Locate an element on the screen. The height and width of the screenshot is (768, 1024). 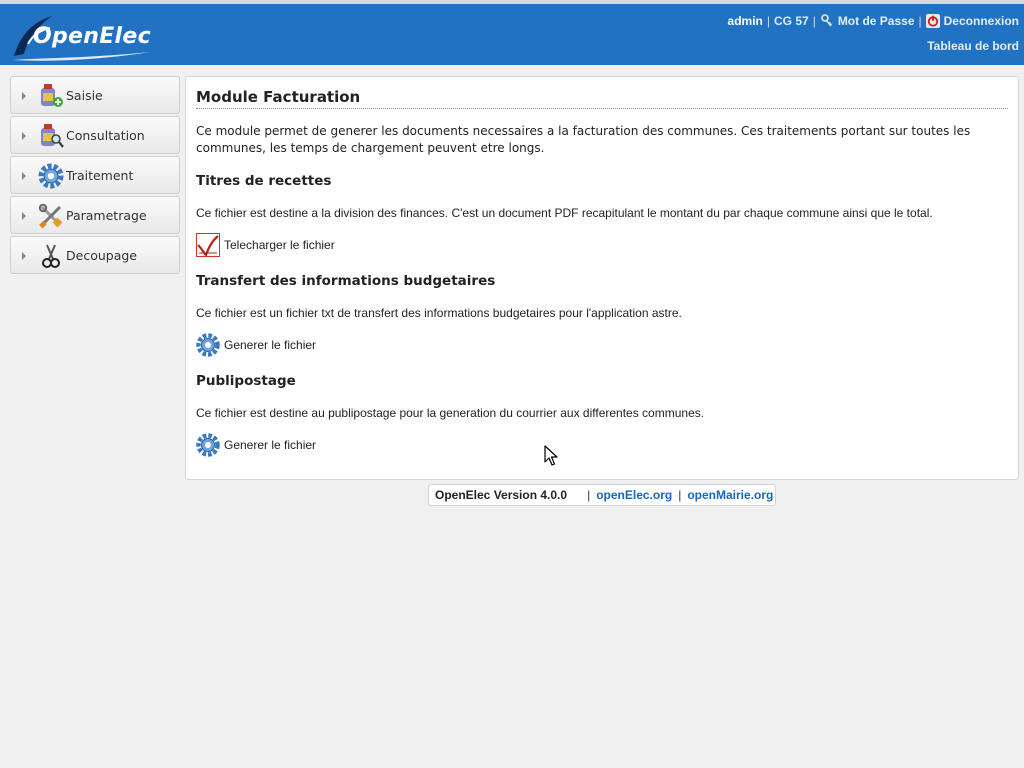
sidebar-item-decoupage: Decoupage is located at coordinates (95, 255).